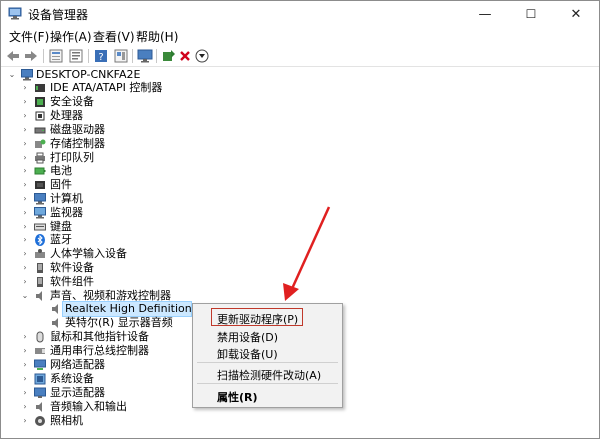  I want to click on tree-item-software-component: › 软件组件, so click(101, 282).